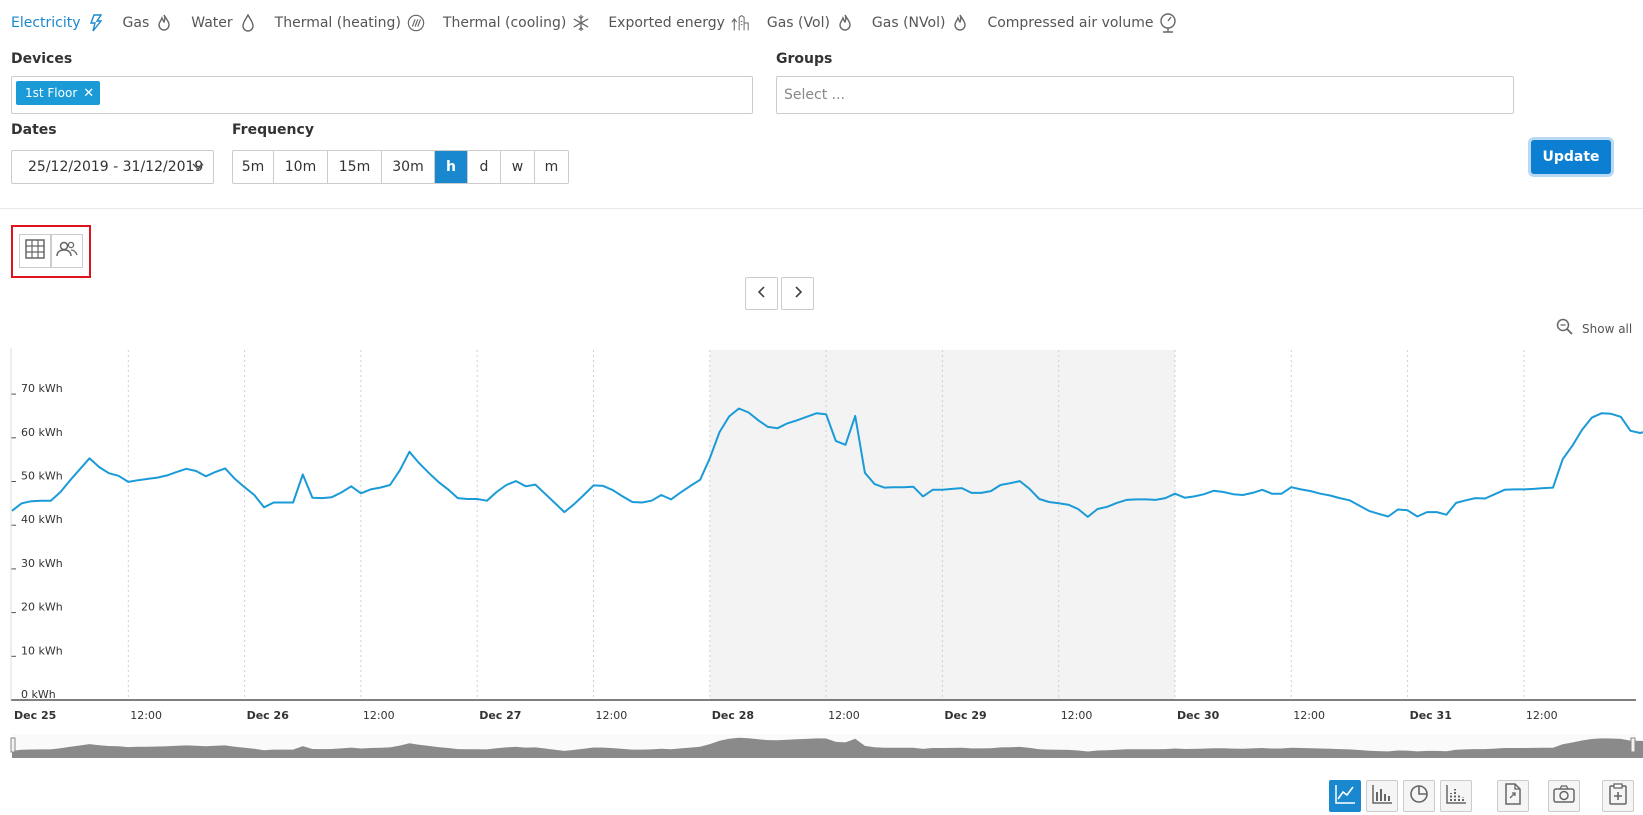 The width and height of the screenshot is (1643, 815). Describe the element at coordinates (761, 293) in the screenshot. I see `previous-button` at that location.